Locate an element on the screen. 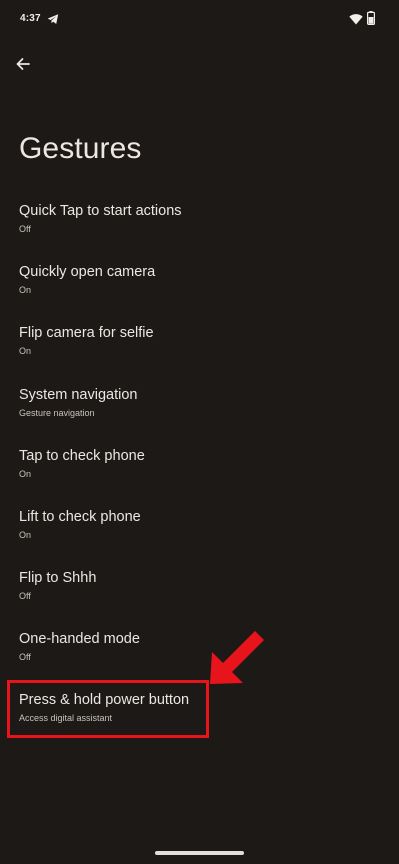 The height and width of the screenshot is (864, 399). battery-icon is located at coordinates (371, 18).